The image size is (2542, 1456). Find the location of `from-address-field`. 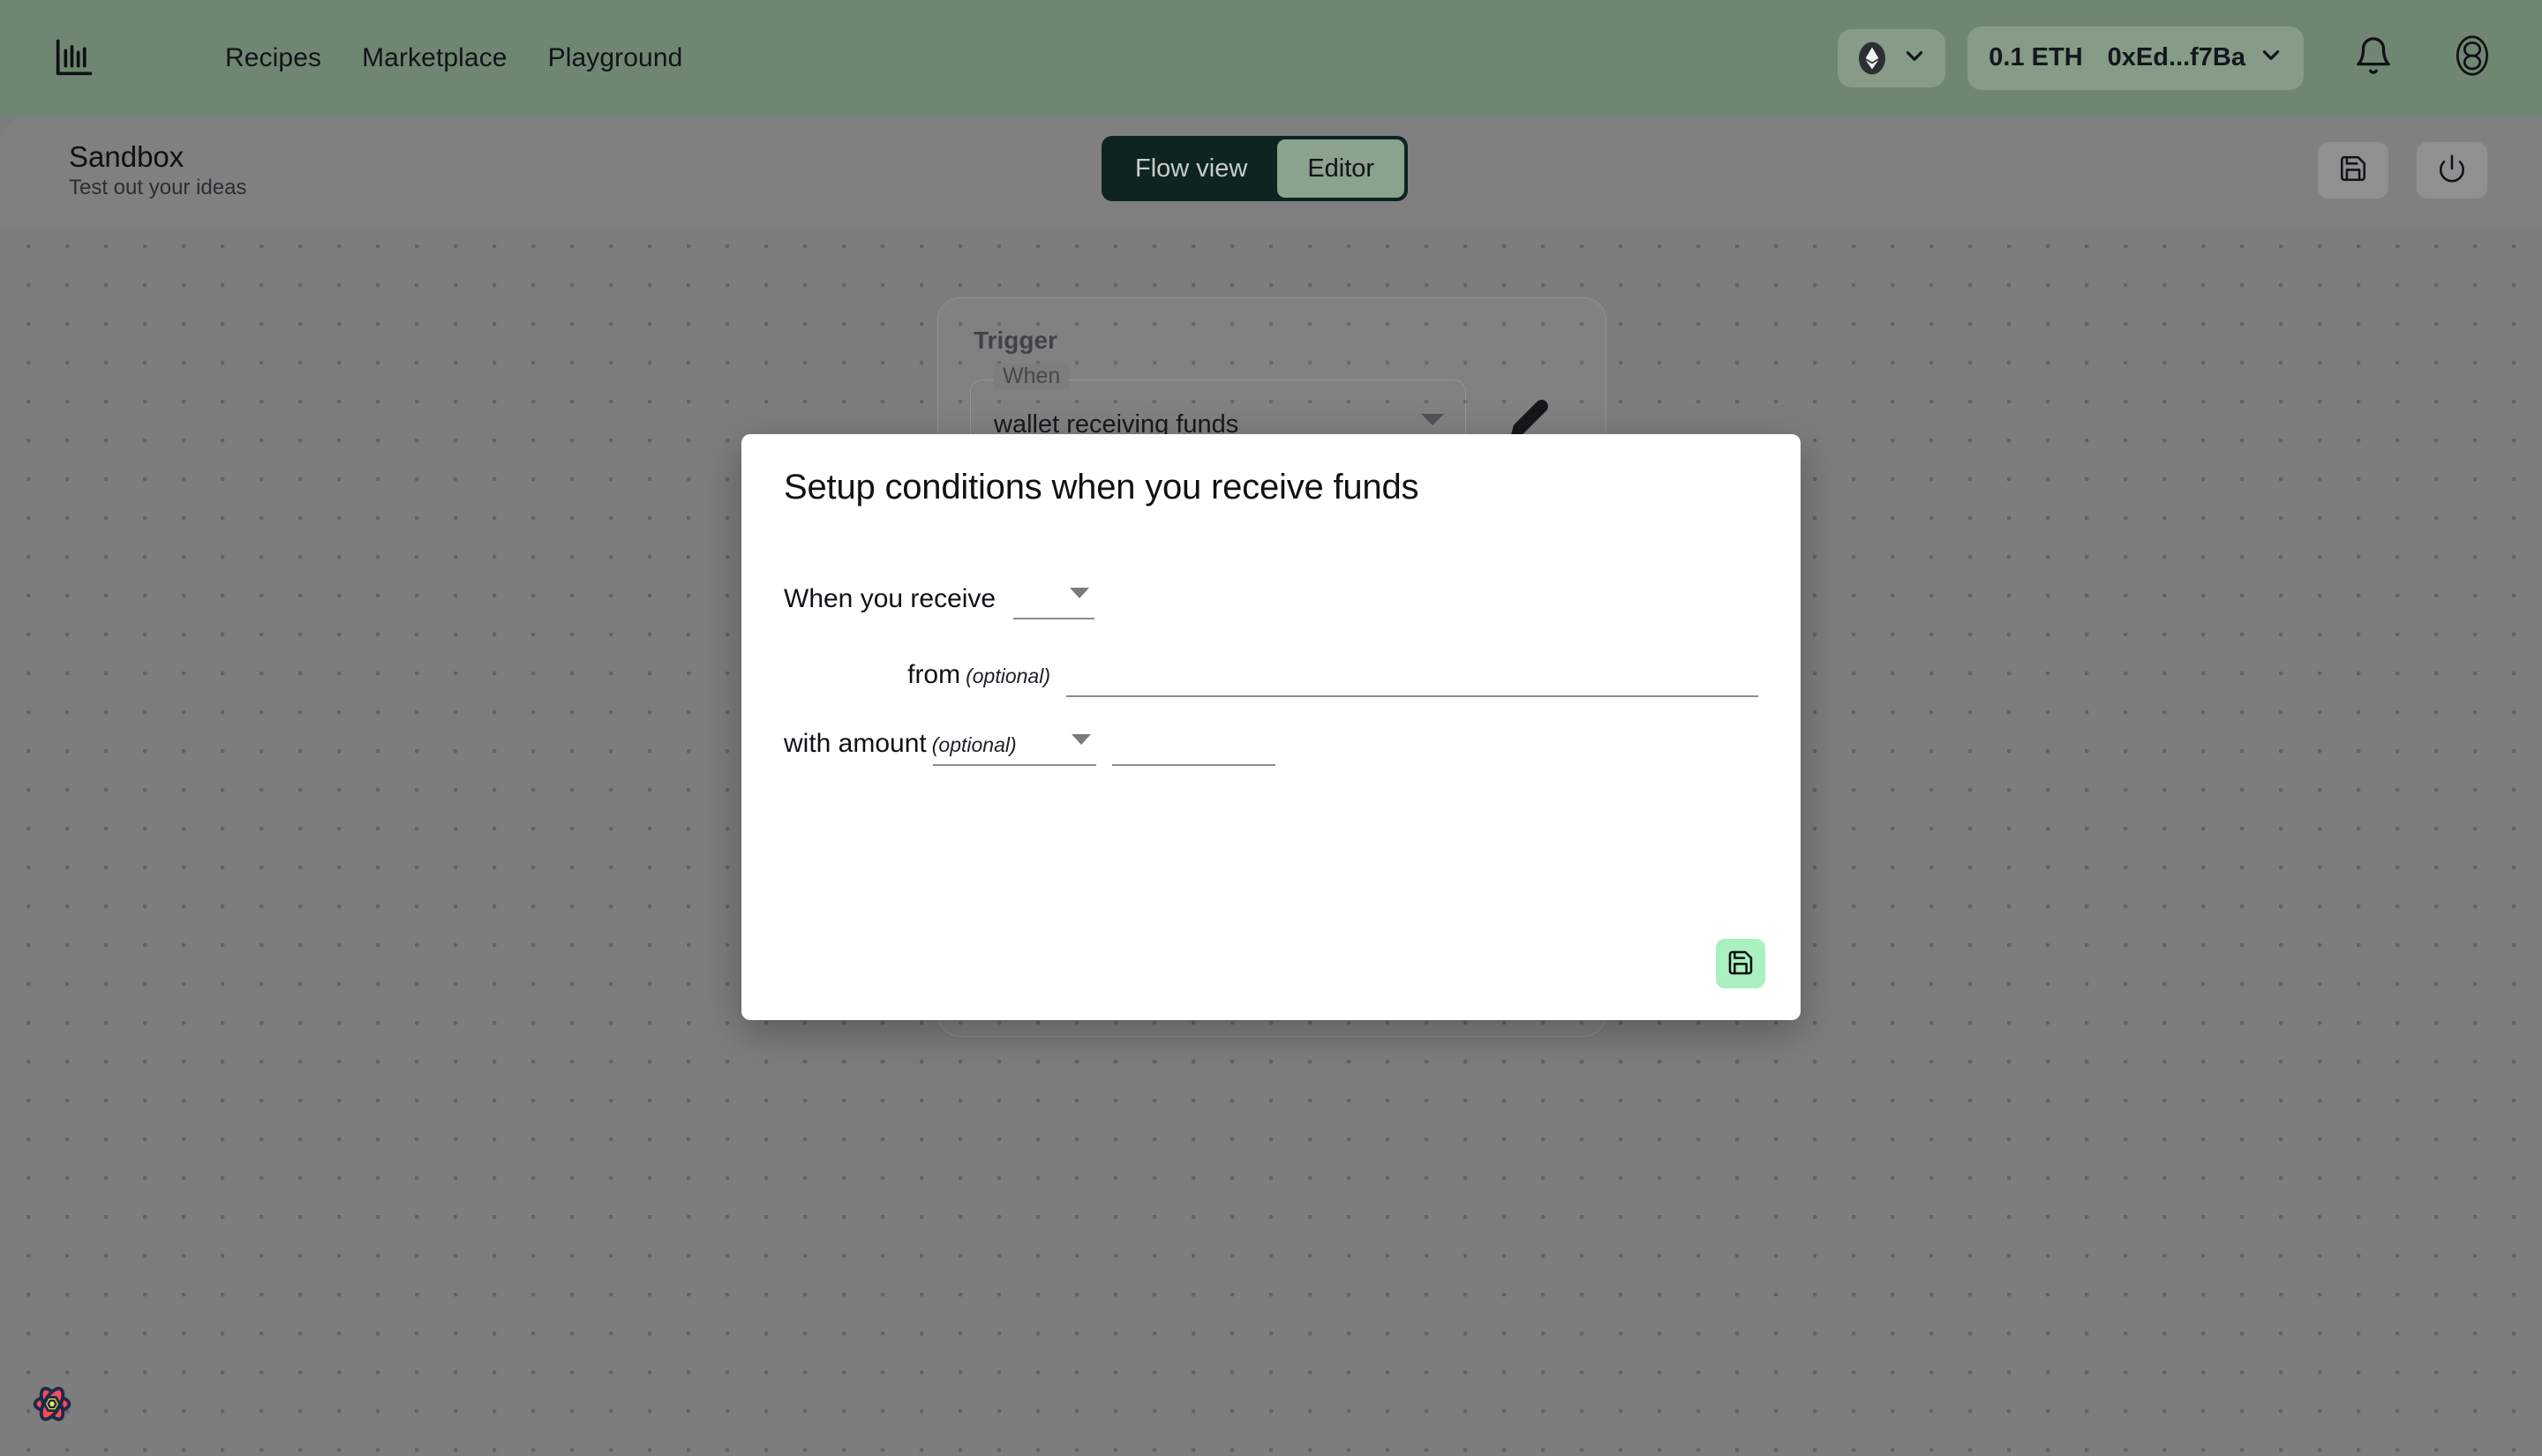

from-address-field is located at coordinates (1412, 676).